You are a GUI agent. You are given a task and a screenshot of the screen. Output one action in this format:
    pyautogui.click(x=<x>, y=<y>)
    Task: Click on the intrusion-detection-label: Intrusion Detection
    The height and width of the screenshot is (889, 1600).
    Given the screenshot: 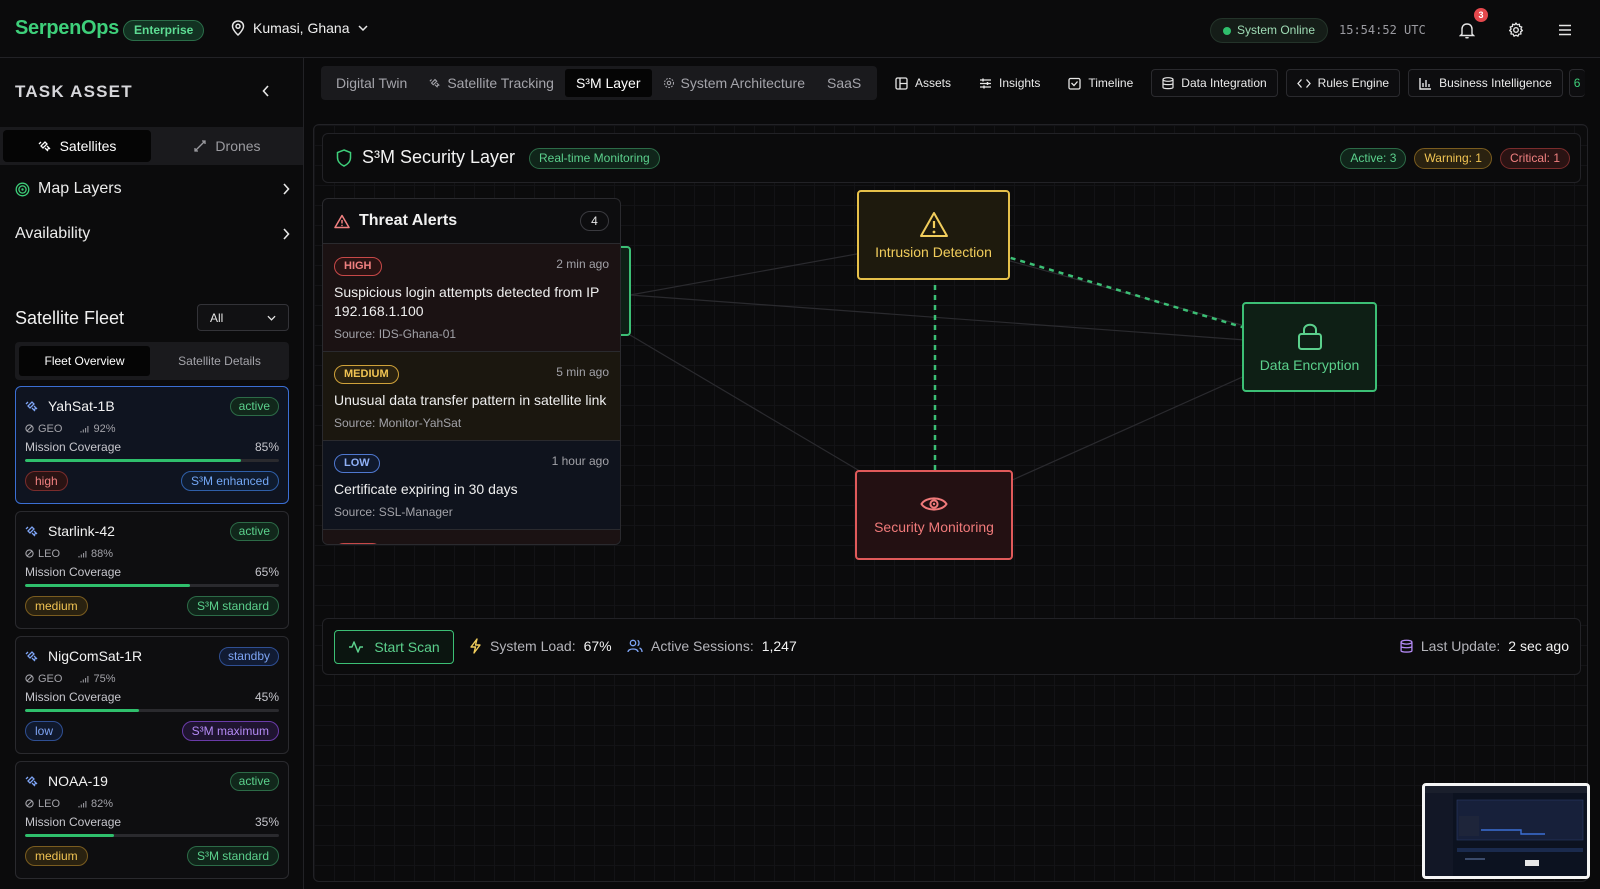 What is the action you would take?
    pyautogui.click(x=933, y=251)
    